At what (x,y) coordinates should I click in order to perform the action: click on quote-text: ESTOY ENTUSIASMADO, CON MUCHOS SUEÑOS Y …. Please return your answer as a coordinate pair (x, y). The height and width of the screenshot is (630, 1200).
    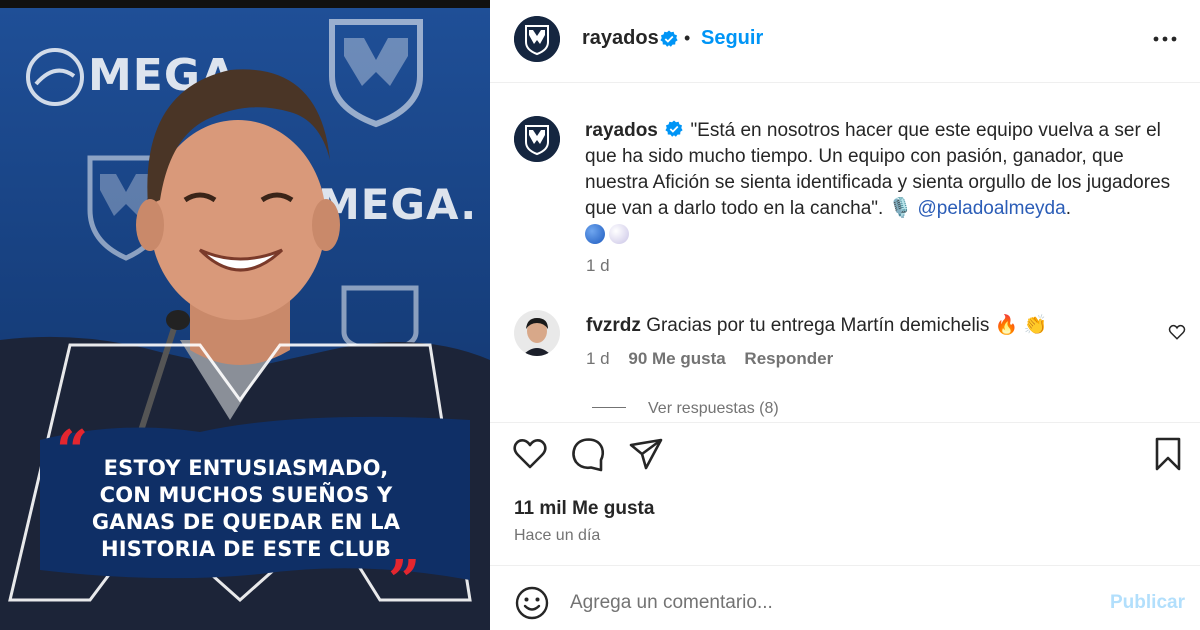
    Looking at the image, I should click on (246, 509).